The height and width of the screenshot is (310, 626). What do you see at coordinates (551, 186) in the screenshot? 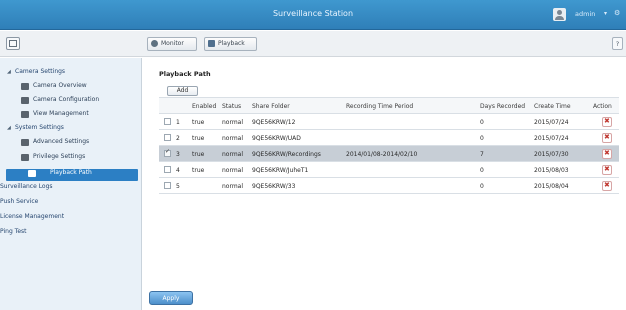
I see `row-create-time: 2015/08/04` at bounding box center [551, 186].